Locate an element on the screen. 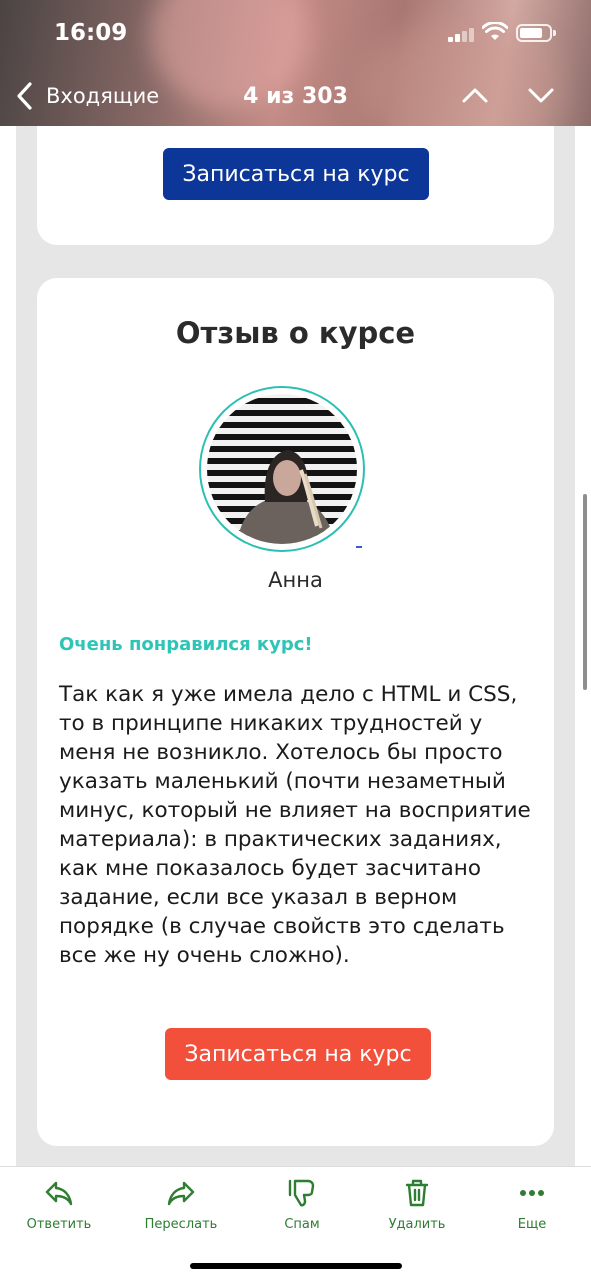  review-title: Отзыв о курсе is located at coordinates (295, 333).